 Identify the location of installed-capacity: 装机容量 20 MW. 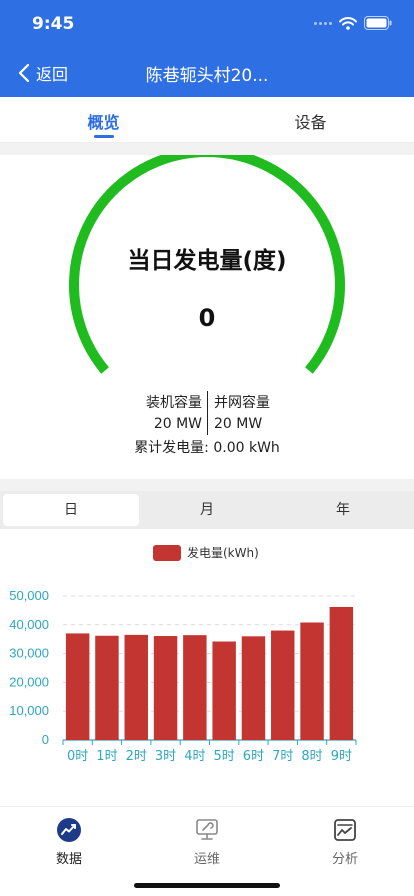
(174, 414).